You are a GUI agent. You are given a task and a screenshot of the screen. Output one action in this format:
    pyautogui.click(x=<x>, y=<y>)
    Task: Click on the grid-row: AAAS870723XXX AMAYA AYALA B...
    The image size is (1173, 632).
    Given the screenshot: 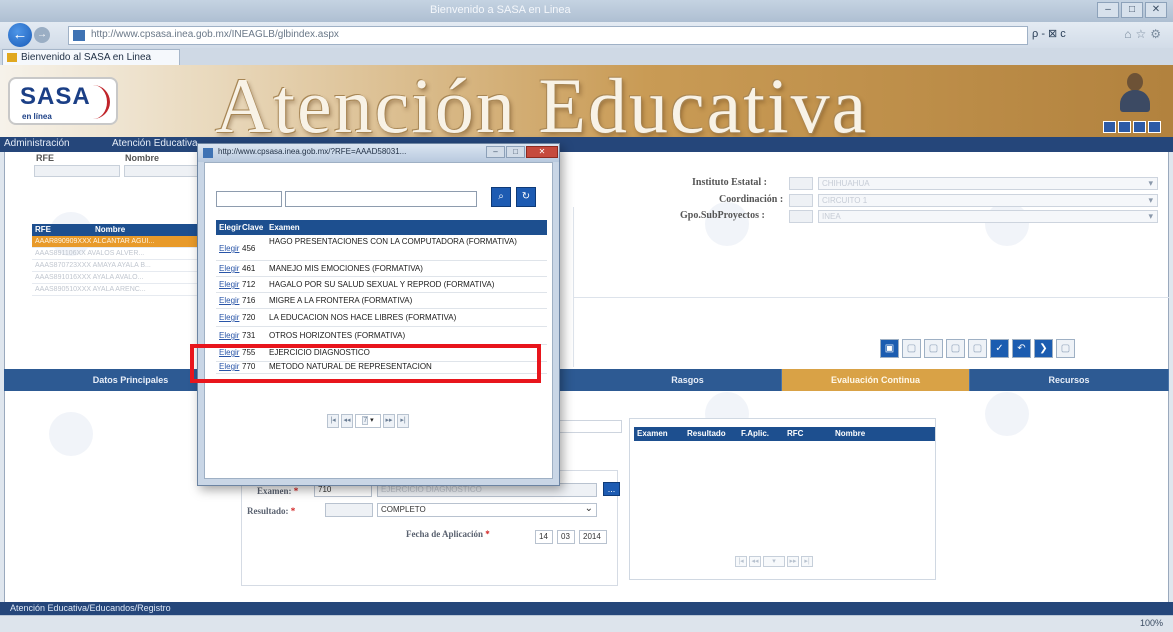 What is the action you would take?
    pyautogui.click(x=121, y=266)
    